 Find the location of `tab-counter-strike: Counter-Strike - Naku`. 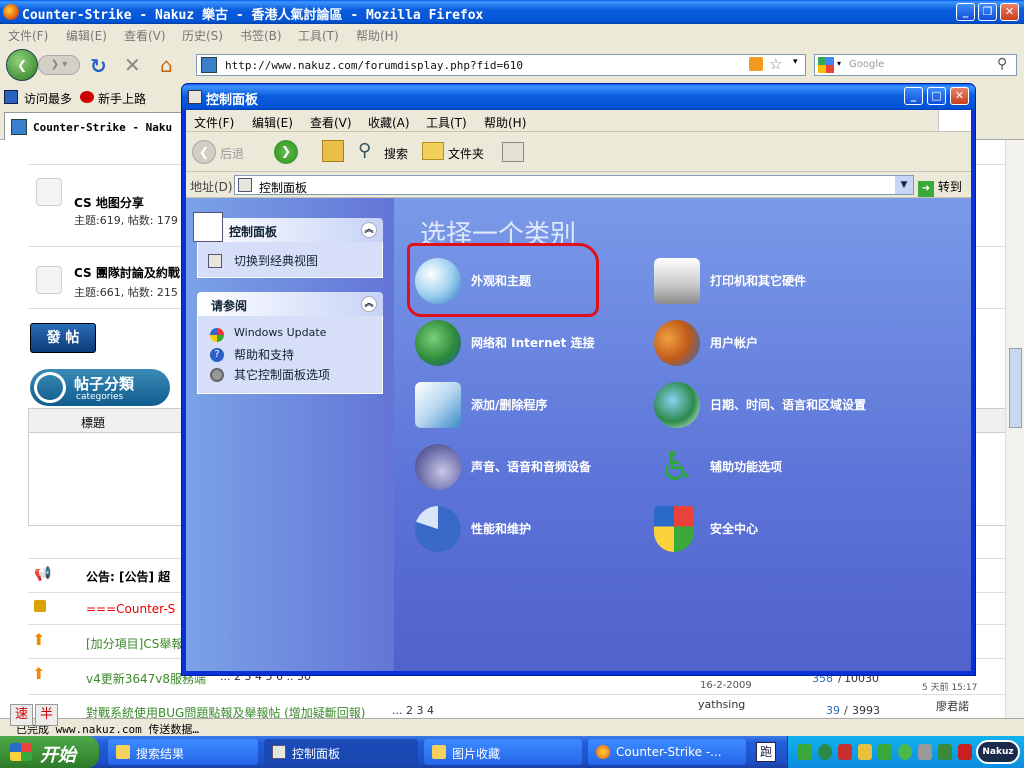

tab-counter-strike: Counter-Strike - Naku is located at coordinates (96, 126).